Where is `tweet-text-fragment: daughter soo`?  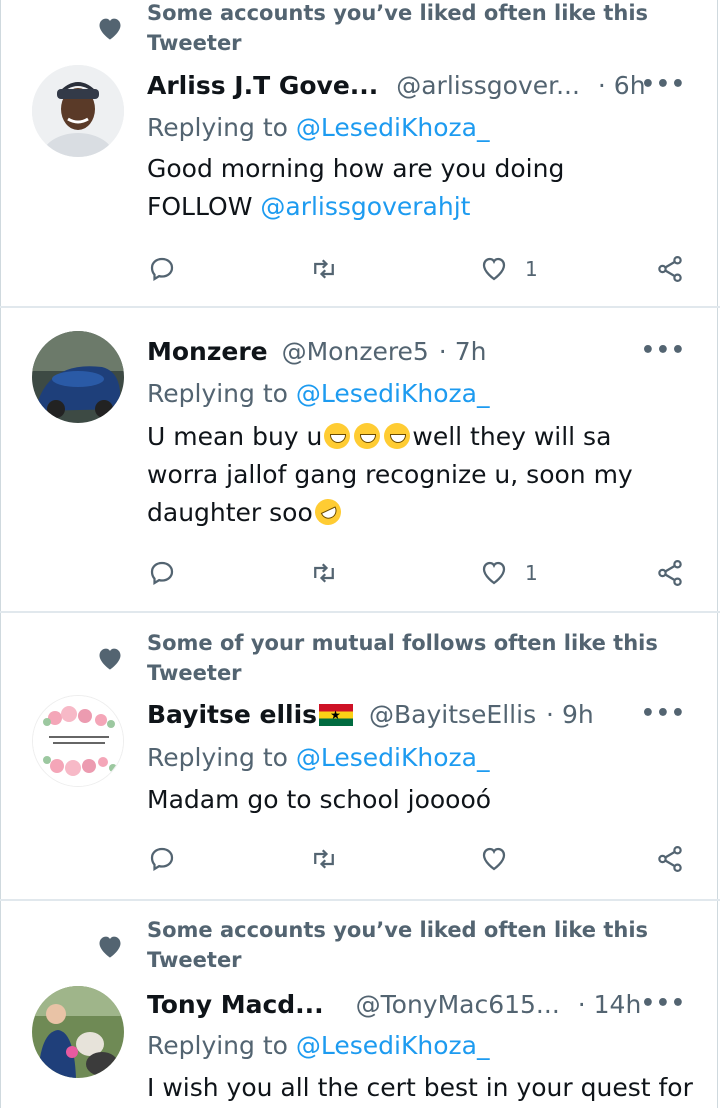 tweet-text-fragment: daughter soo is located at coordinates (230, 512).